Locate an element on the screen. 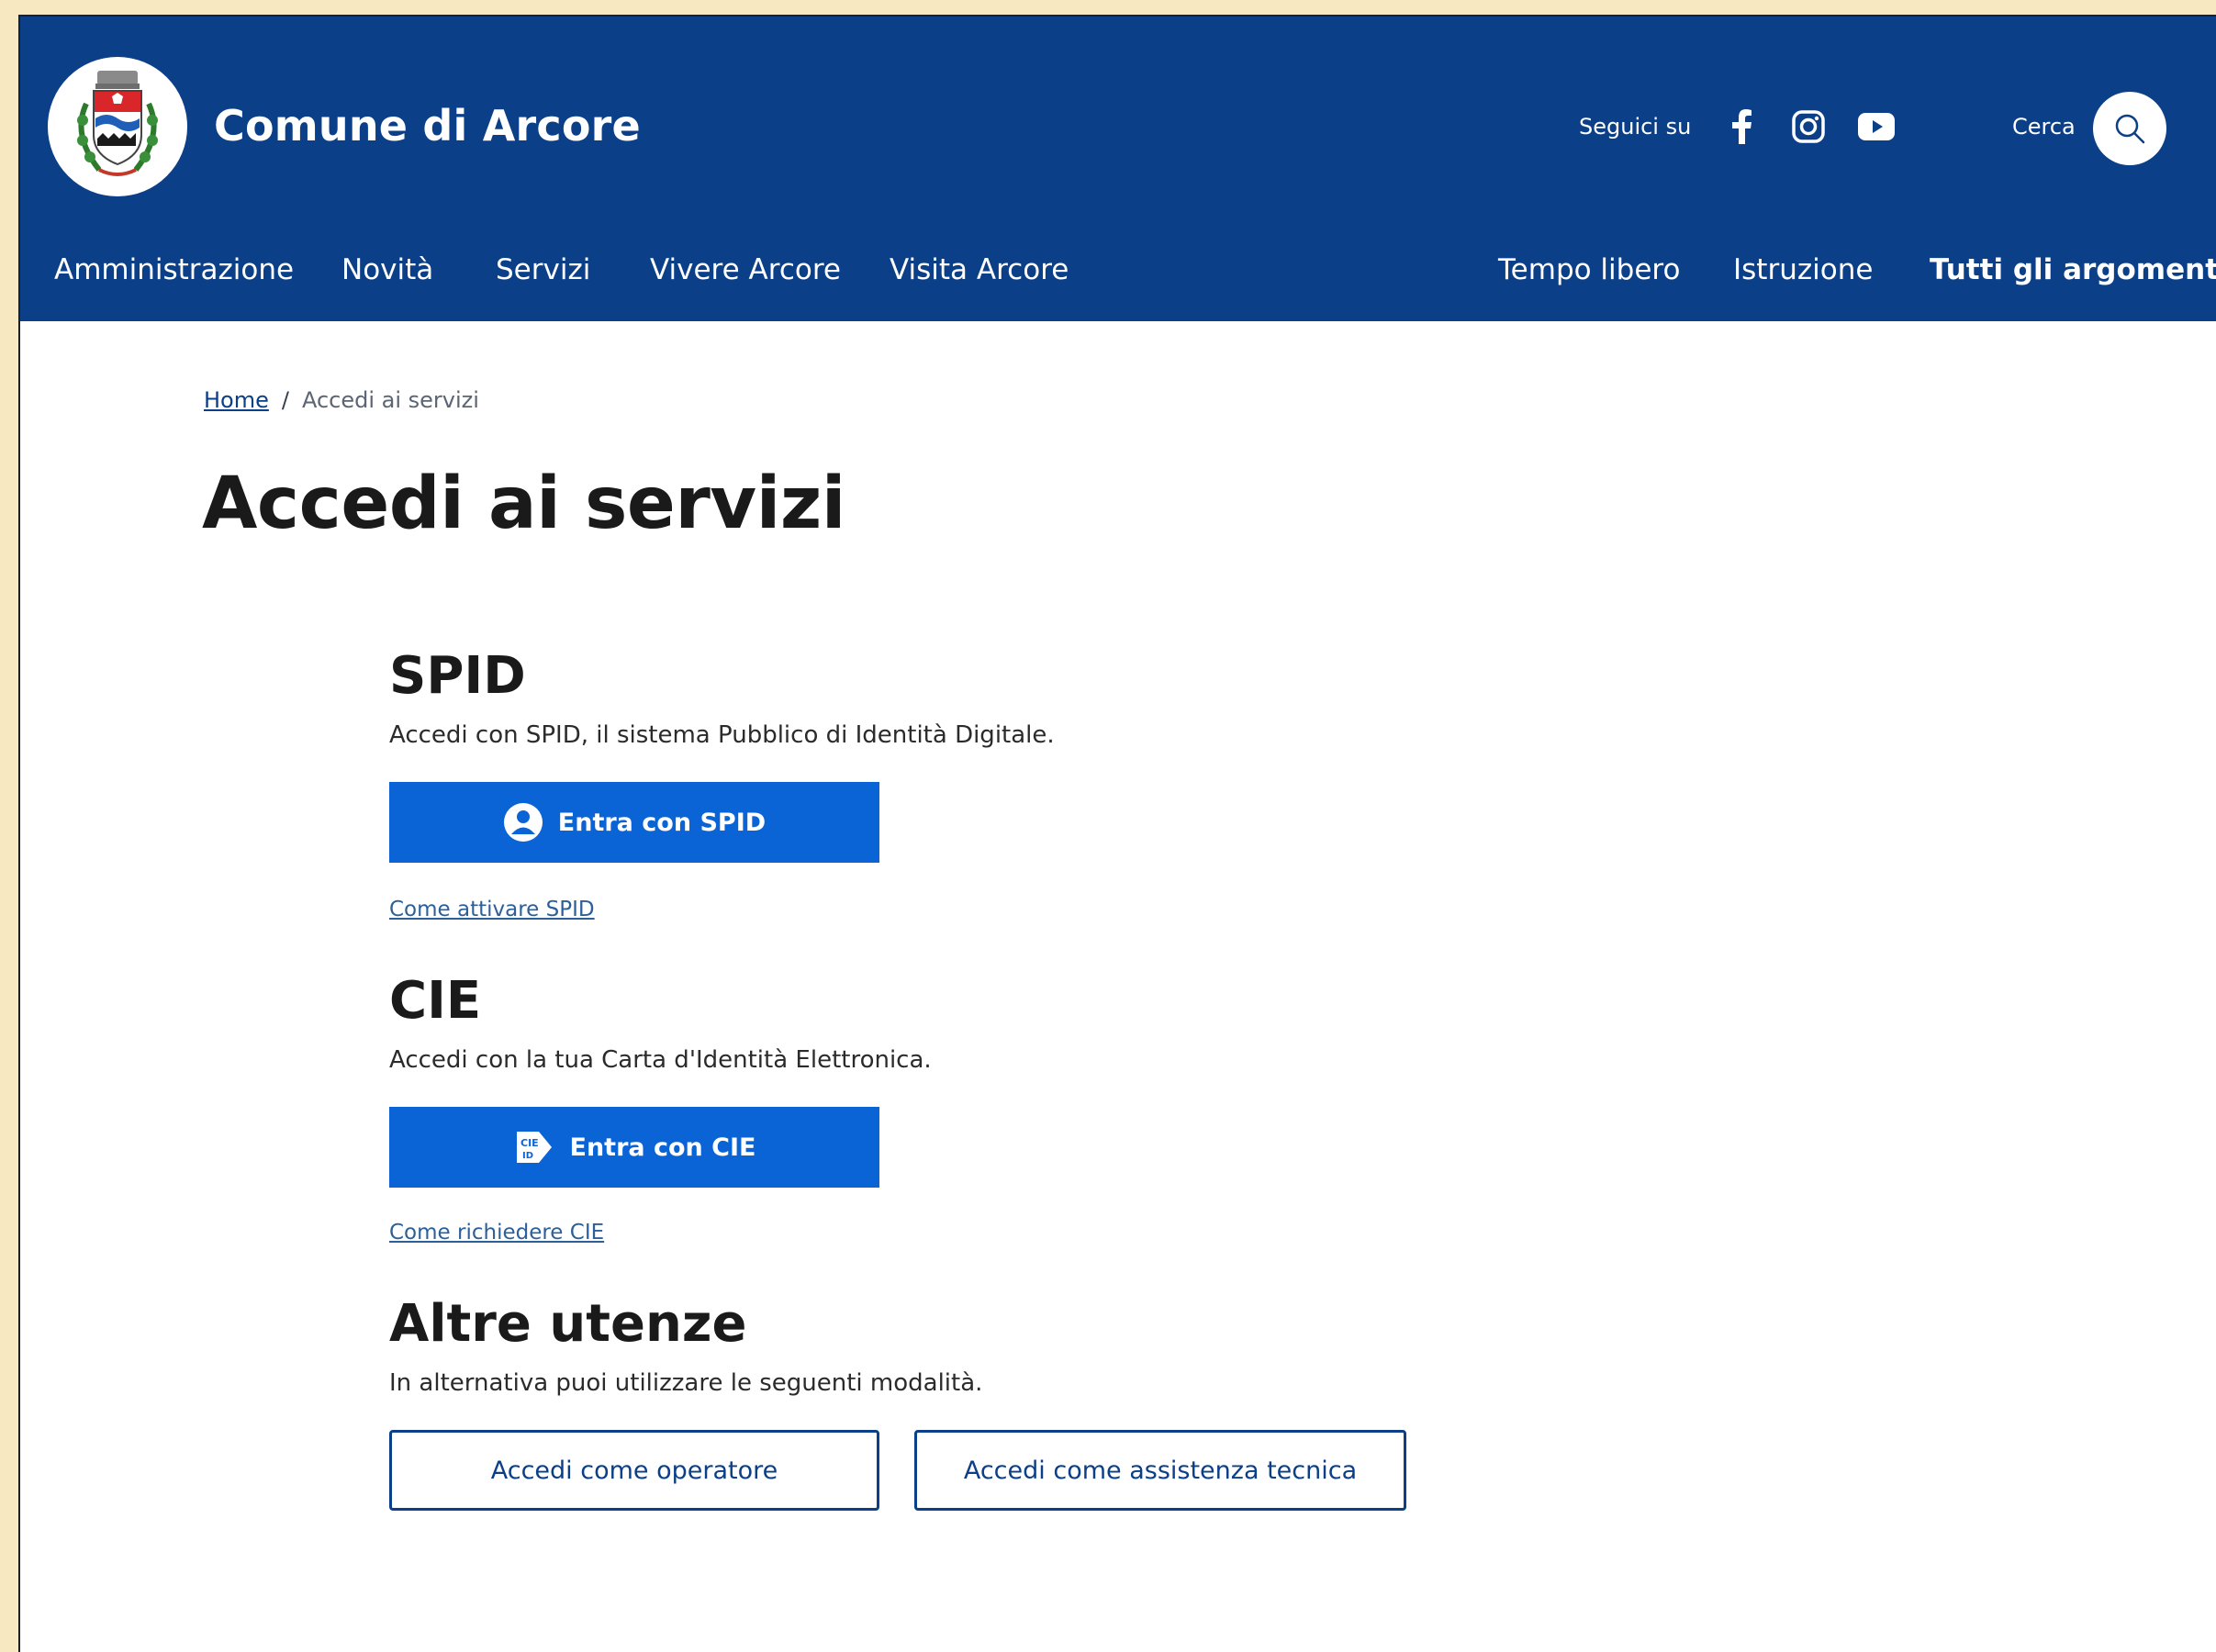 The image size is (2216, 1652). nav-item-visita-arcore: Visita Arcore is located at coordinates (979, 269).